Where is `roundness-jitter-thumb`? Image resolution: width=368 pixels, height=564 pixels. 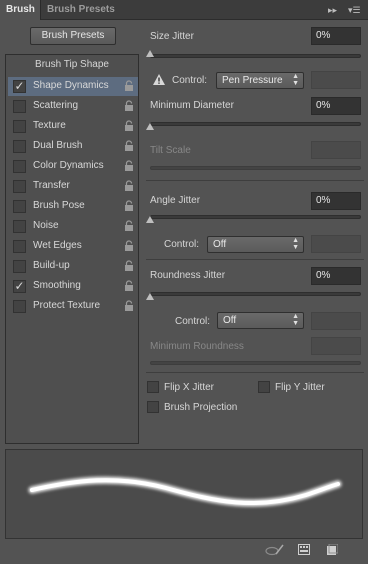 roundness-jitter-thumb is located at coordinates (150, 296).